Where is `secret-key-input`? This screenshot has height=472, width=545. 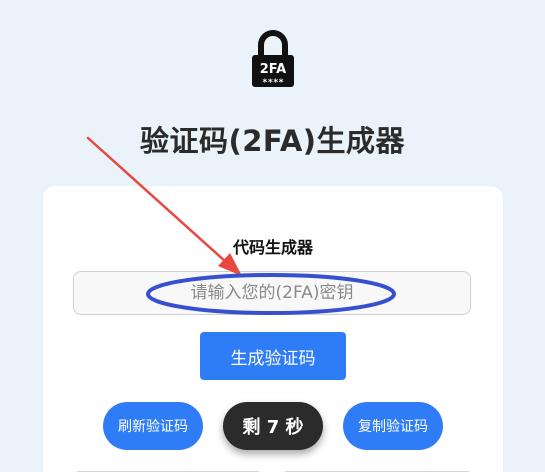 secret-key-input is located at coordinates (272, 293).